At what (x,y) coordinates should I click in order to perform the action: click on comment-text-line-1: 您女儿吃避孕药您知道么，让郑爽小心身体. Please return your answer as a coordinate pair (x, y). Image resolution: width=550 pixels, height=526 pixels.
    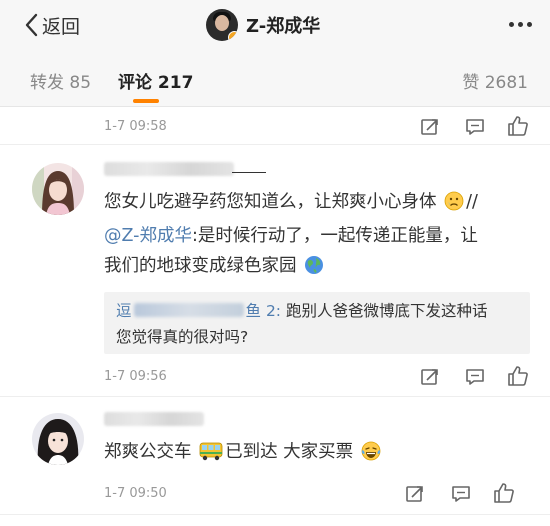
    Looking at the image, I should click on (270, 202).